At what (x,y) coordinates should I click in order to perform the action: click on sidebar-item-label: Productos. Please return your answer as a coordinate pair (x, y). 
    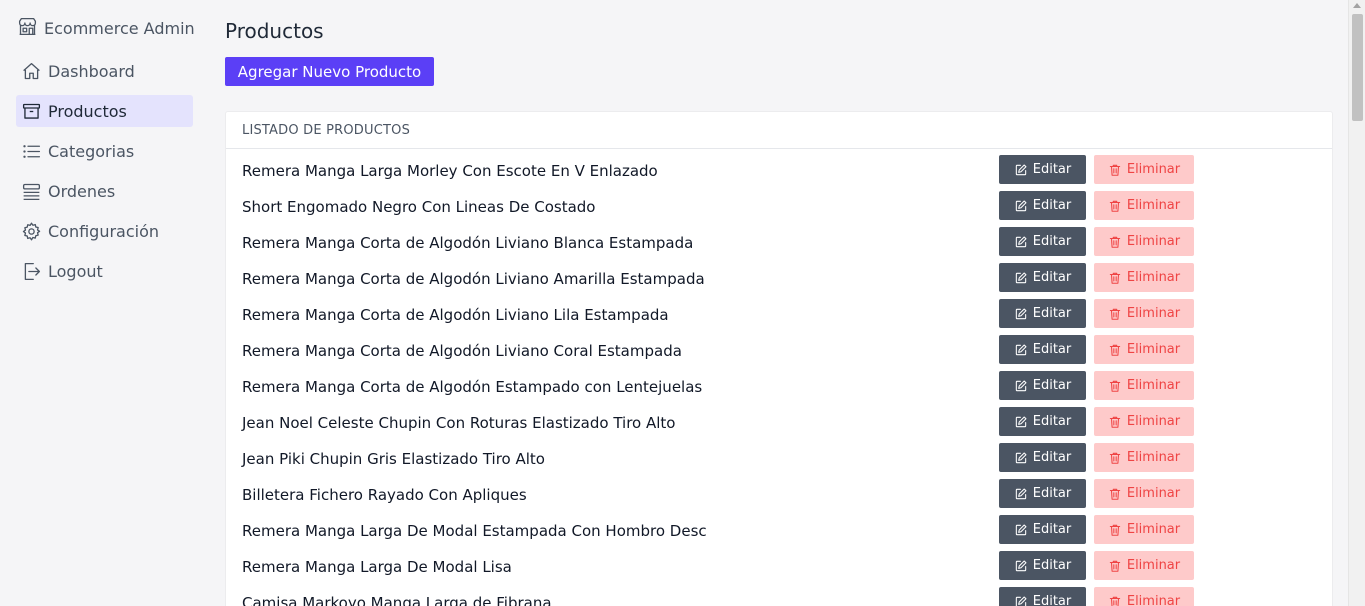
    Looking at the image, I should click on (87, 111).